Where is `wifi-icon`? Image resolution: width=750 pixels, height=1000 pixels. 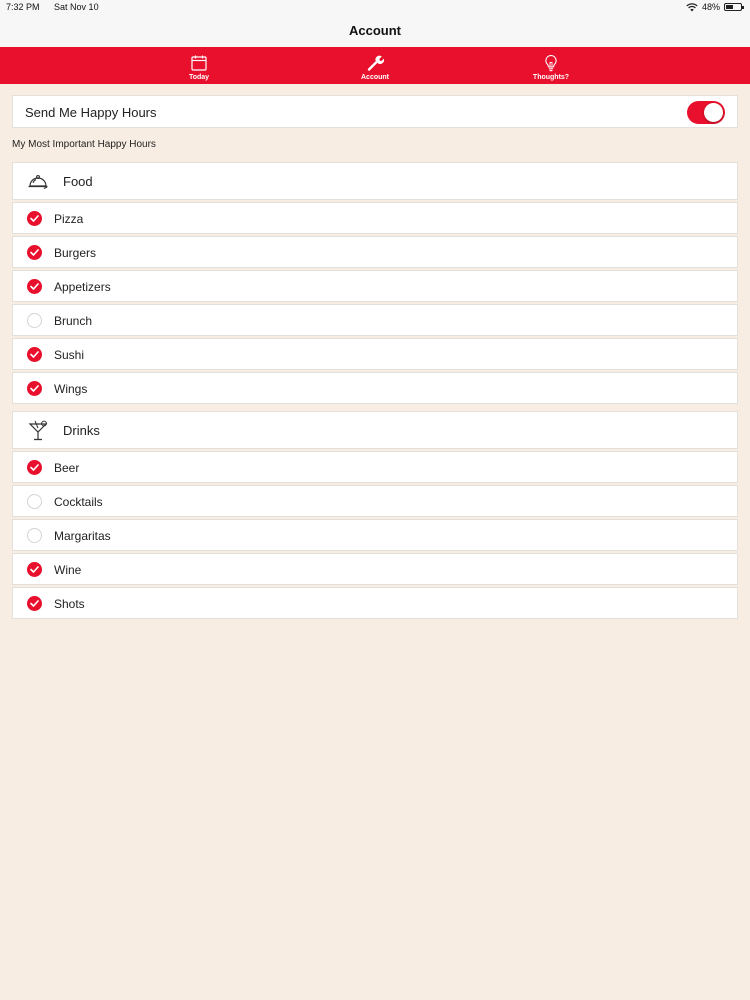 wifi-icon is located at coordinates (692, 6).